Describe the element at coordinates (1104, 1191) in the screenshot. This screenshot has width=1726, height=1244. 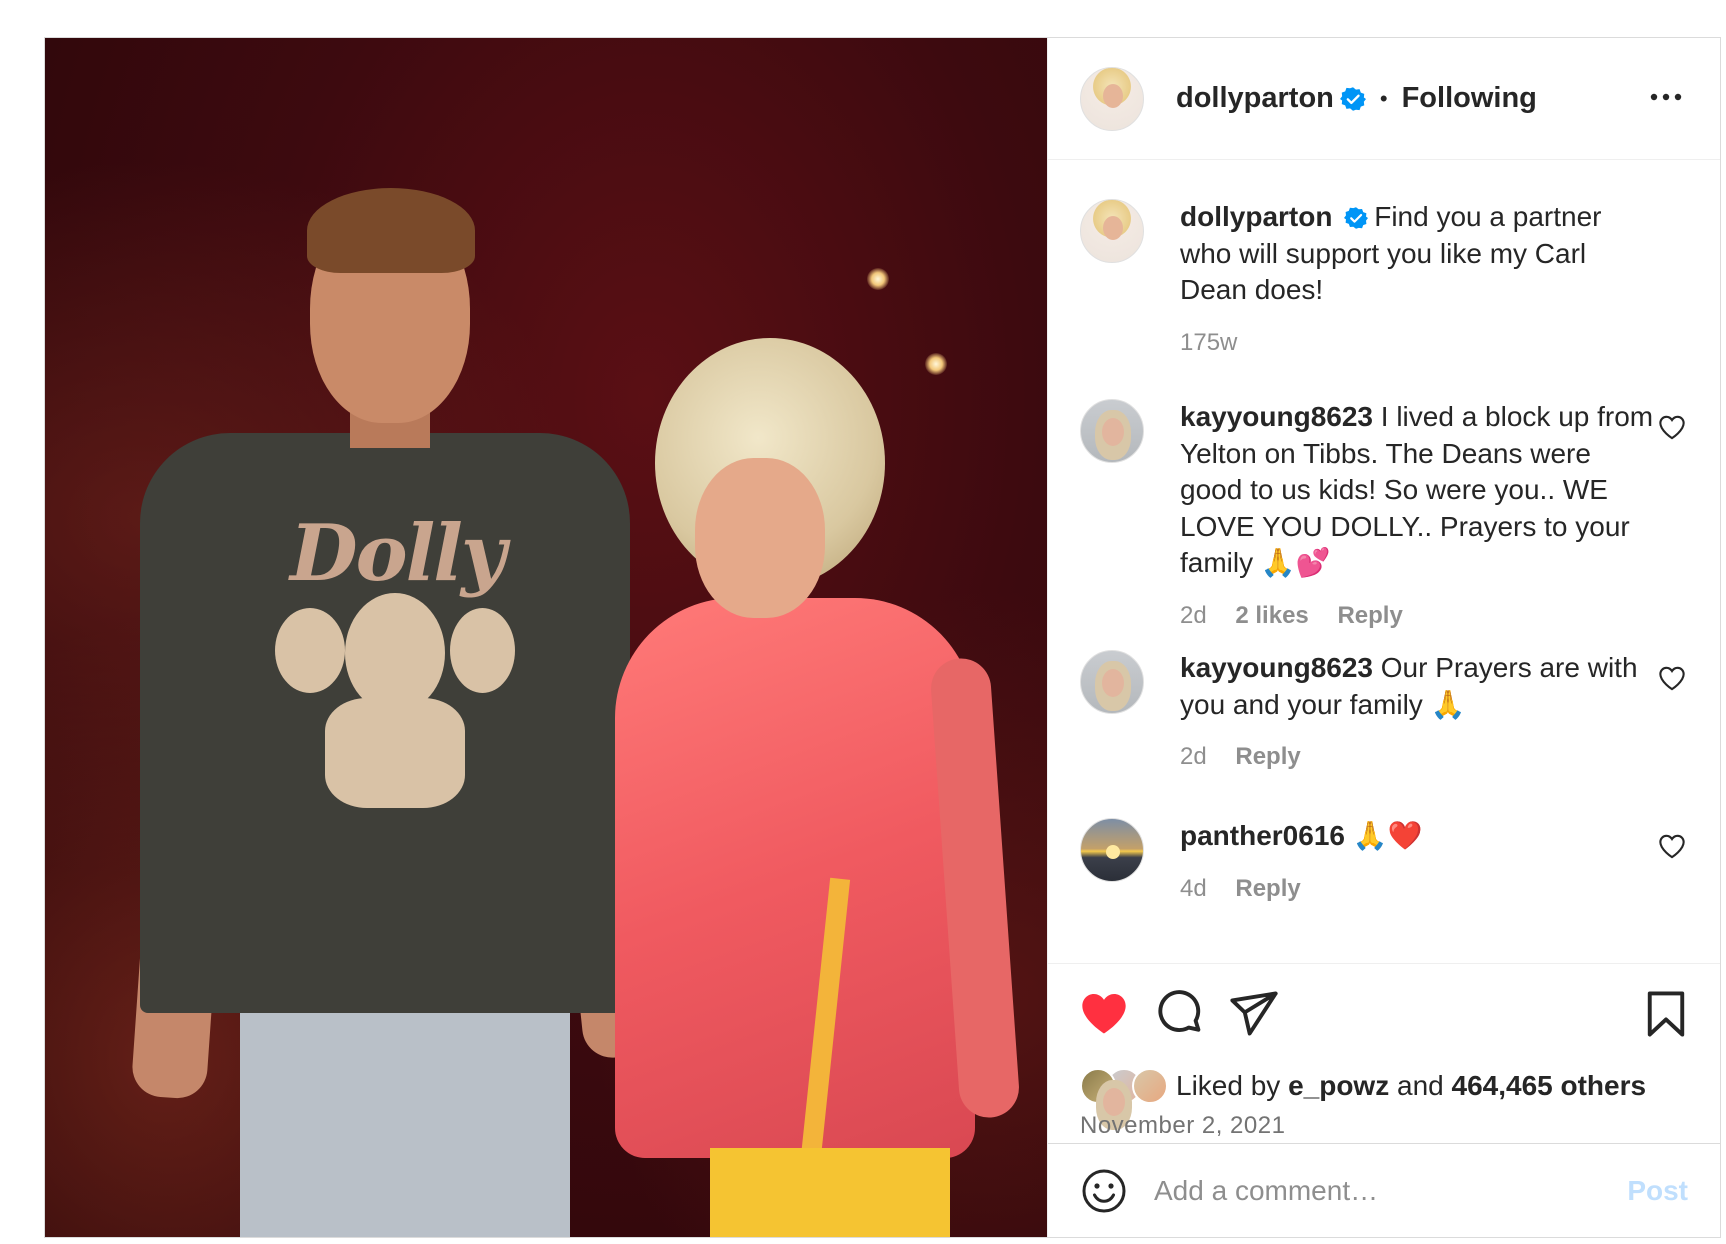
I see `emoji-icon` at that location.